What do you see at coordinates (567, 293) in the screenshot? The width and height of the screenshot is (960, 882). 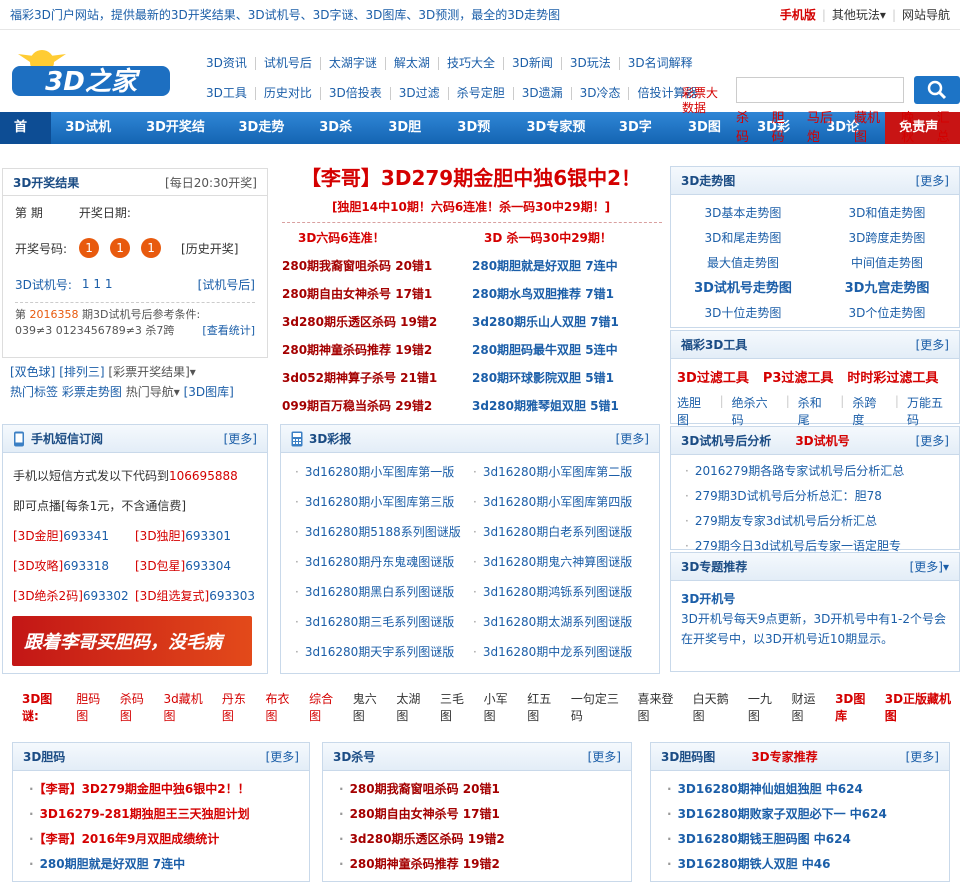 I see `headline-link: 280期水鸟双胆推荐 7错1` at bounding box center [567, 293].